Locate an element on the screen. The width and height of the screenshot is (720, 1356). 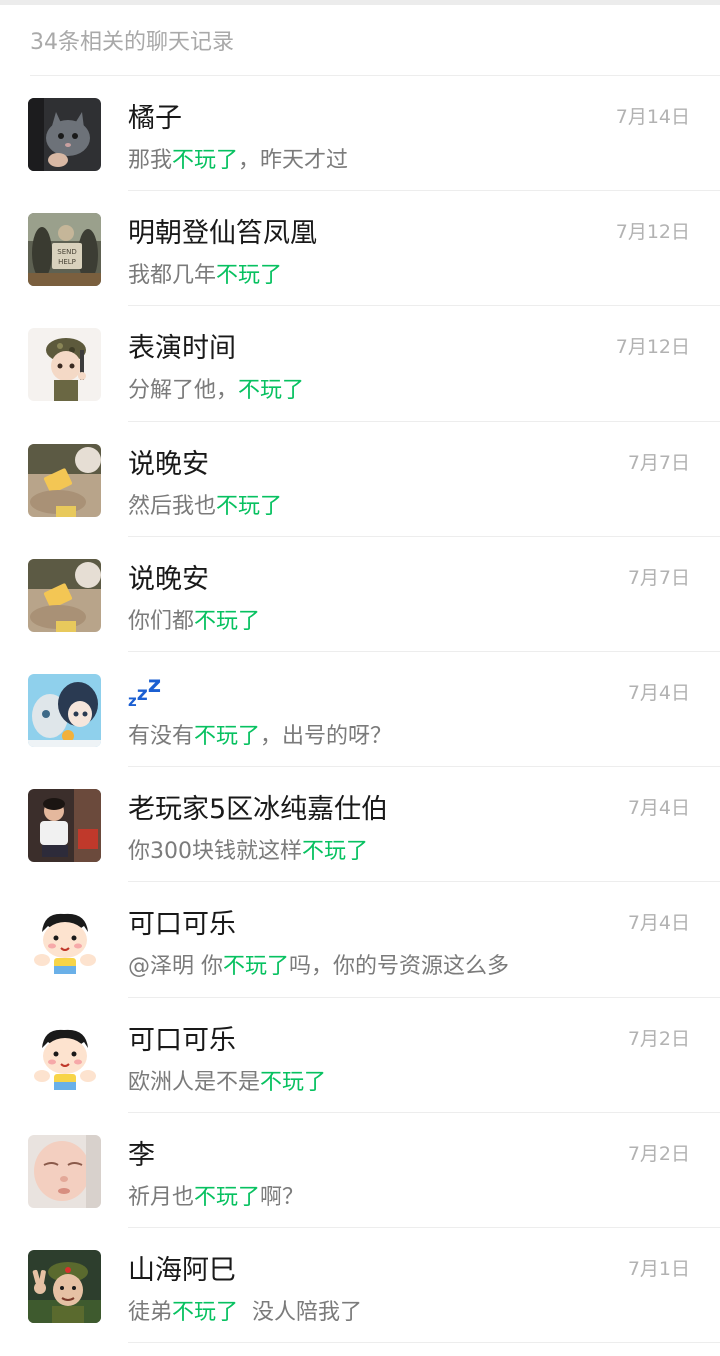
chat-date: 7月1日 is located at coordinates (658, 1268).